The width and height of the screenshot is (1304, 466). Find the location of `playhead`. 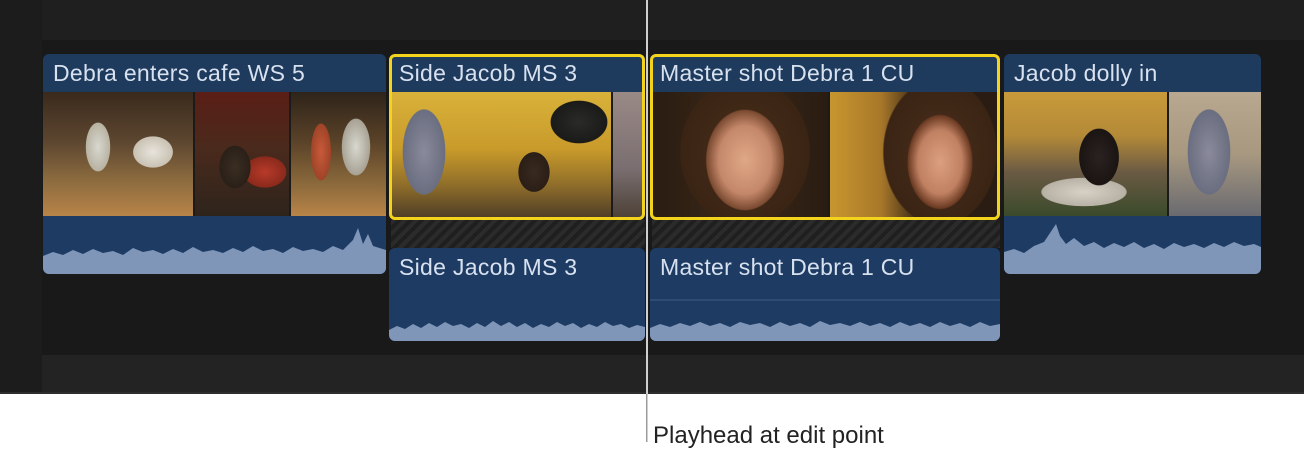

playhead is located at coordinates (647, 221).